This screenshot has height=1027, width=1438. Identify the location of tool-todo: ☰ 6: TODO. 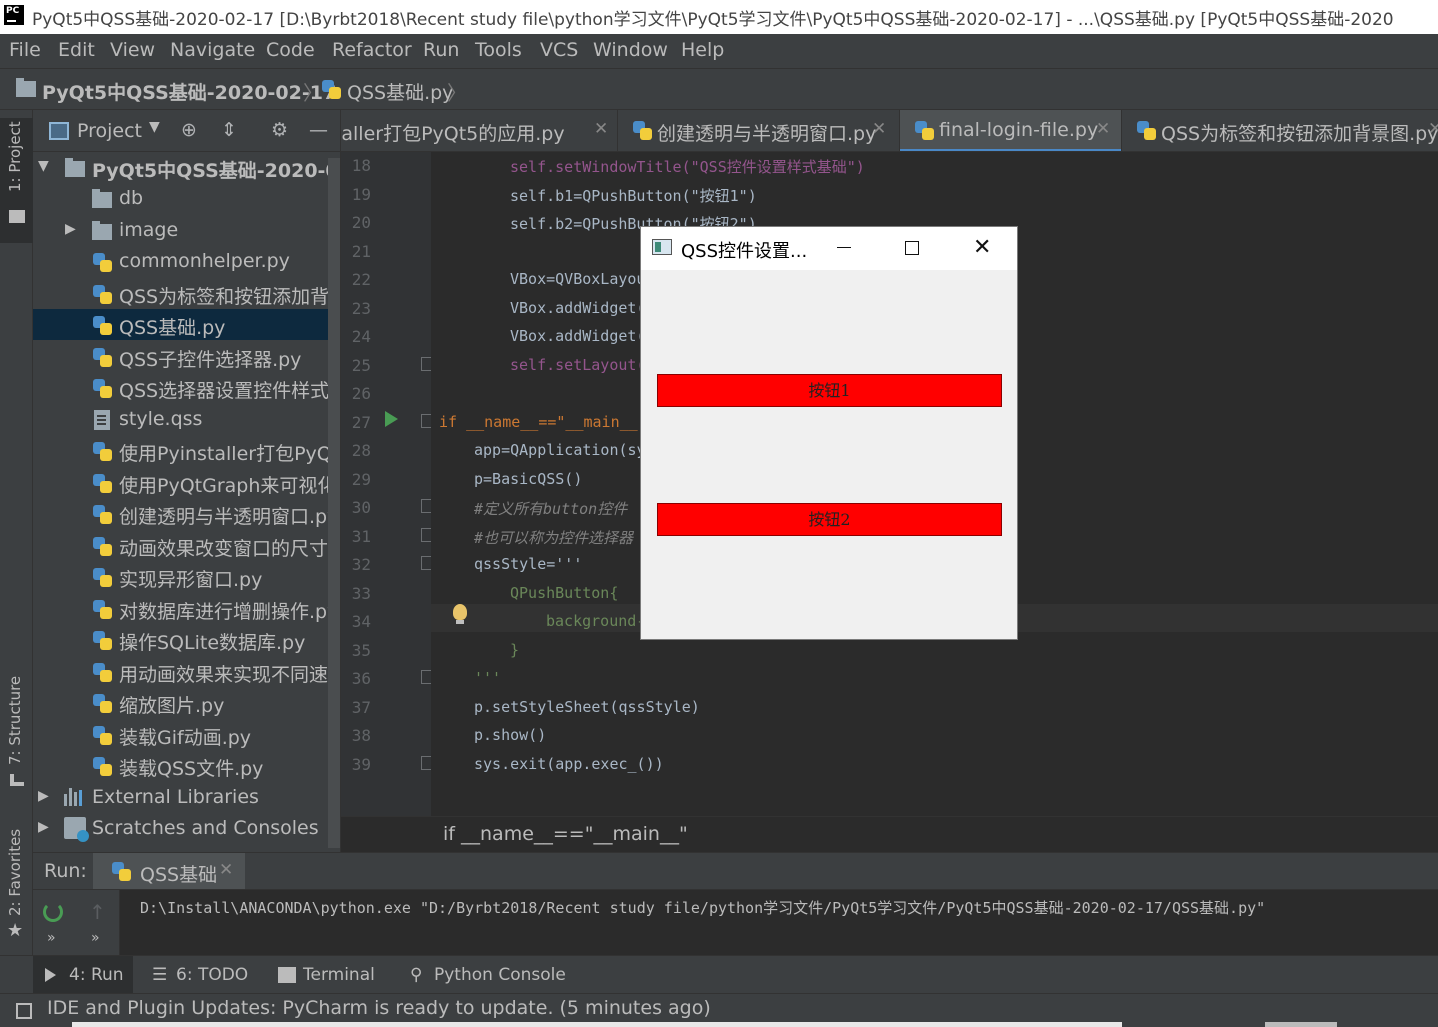
(200, 975).